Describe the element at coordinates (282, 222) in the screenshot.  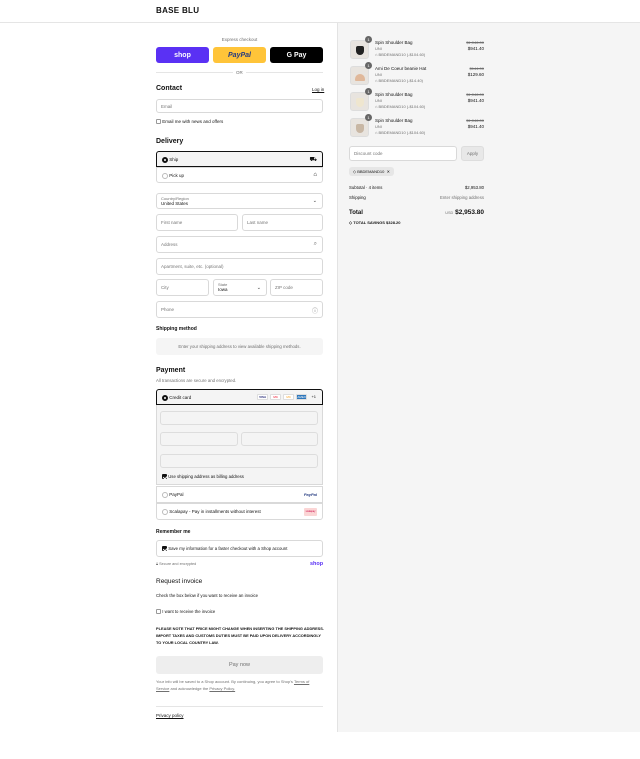
I see `last-name-field: Last name` at that location.